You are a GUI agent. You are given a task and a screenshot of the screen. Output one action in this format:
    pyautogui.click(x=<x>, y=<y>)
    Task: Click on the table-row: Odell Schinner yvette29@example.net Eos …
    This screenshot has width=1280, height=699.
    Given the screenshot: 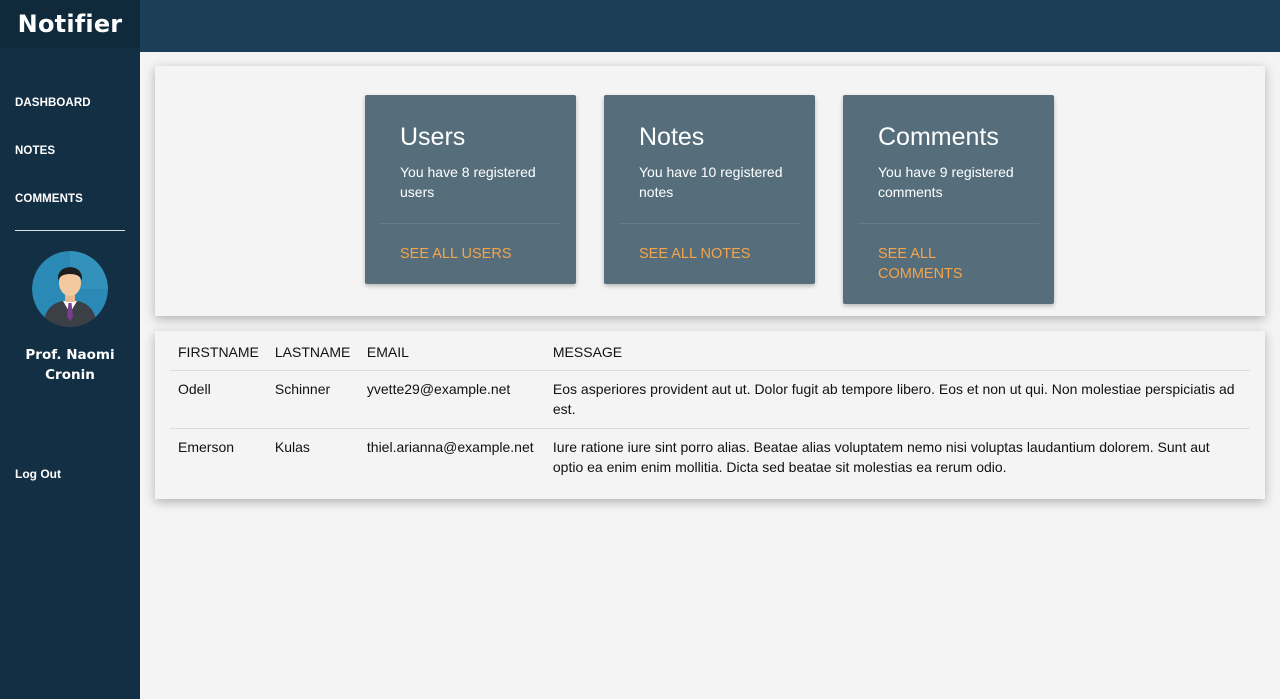 What is the action you would take?
    pyautogui.click(x=710, y=399)
    